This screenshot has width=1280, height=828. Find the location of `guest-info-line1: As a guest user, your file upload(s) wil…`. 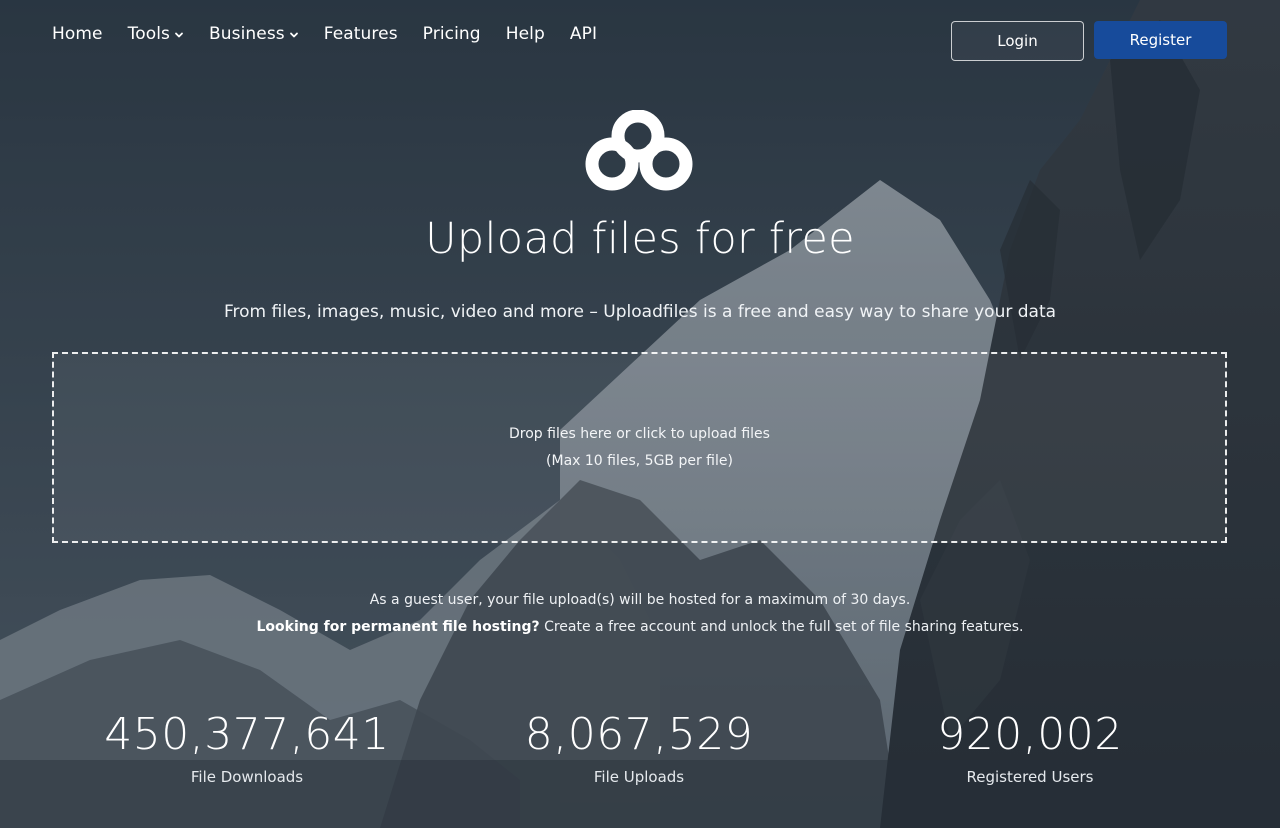

guest-info-line1: As a guest user, your file upload(s) wil… is located at coordinates (640, 600).